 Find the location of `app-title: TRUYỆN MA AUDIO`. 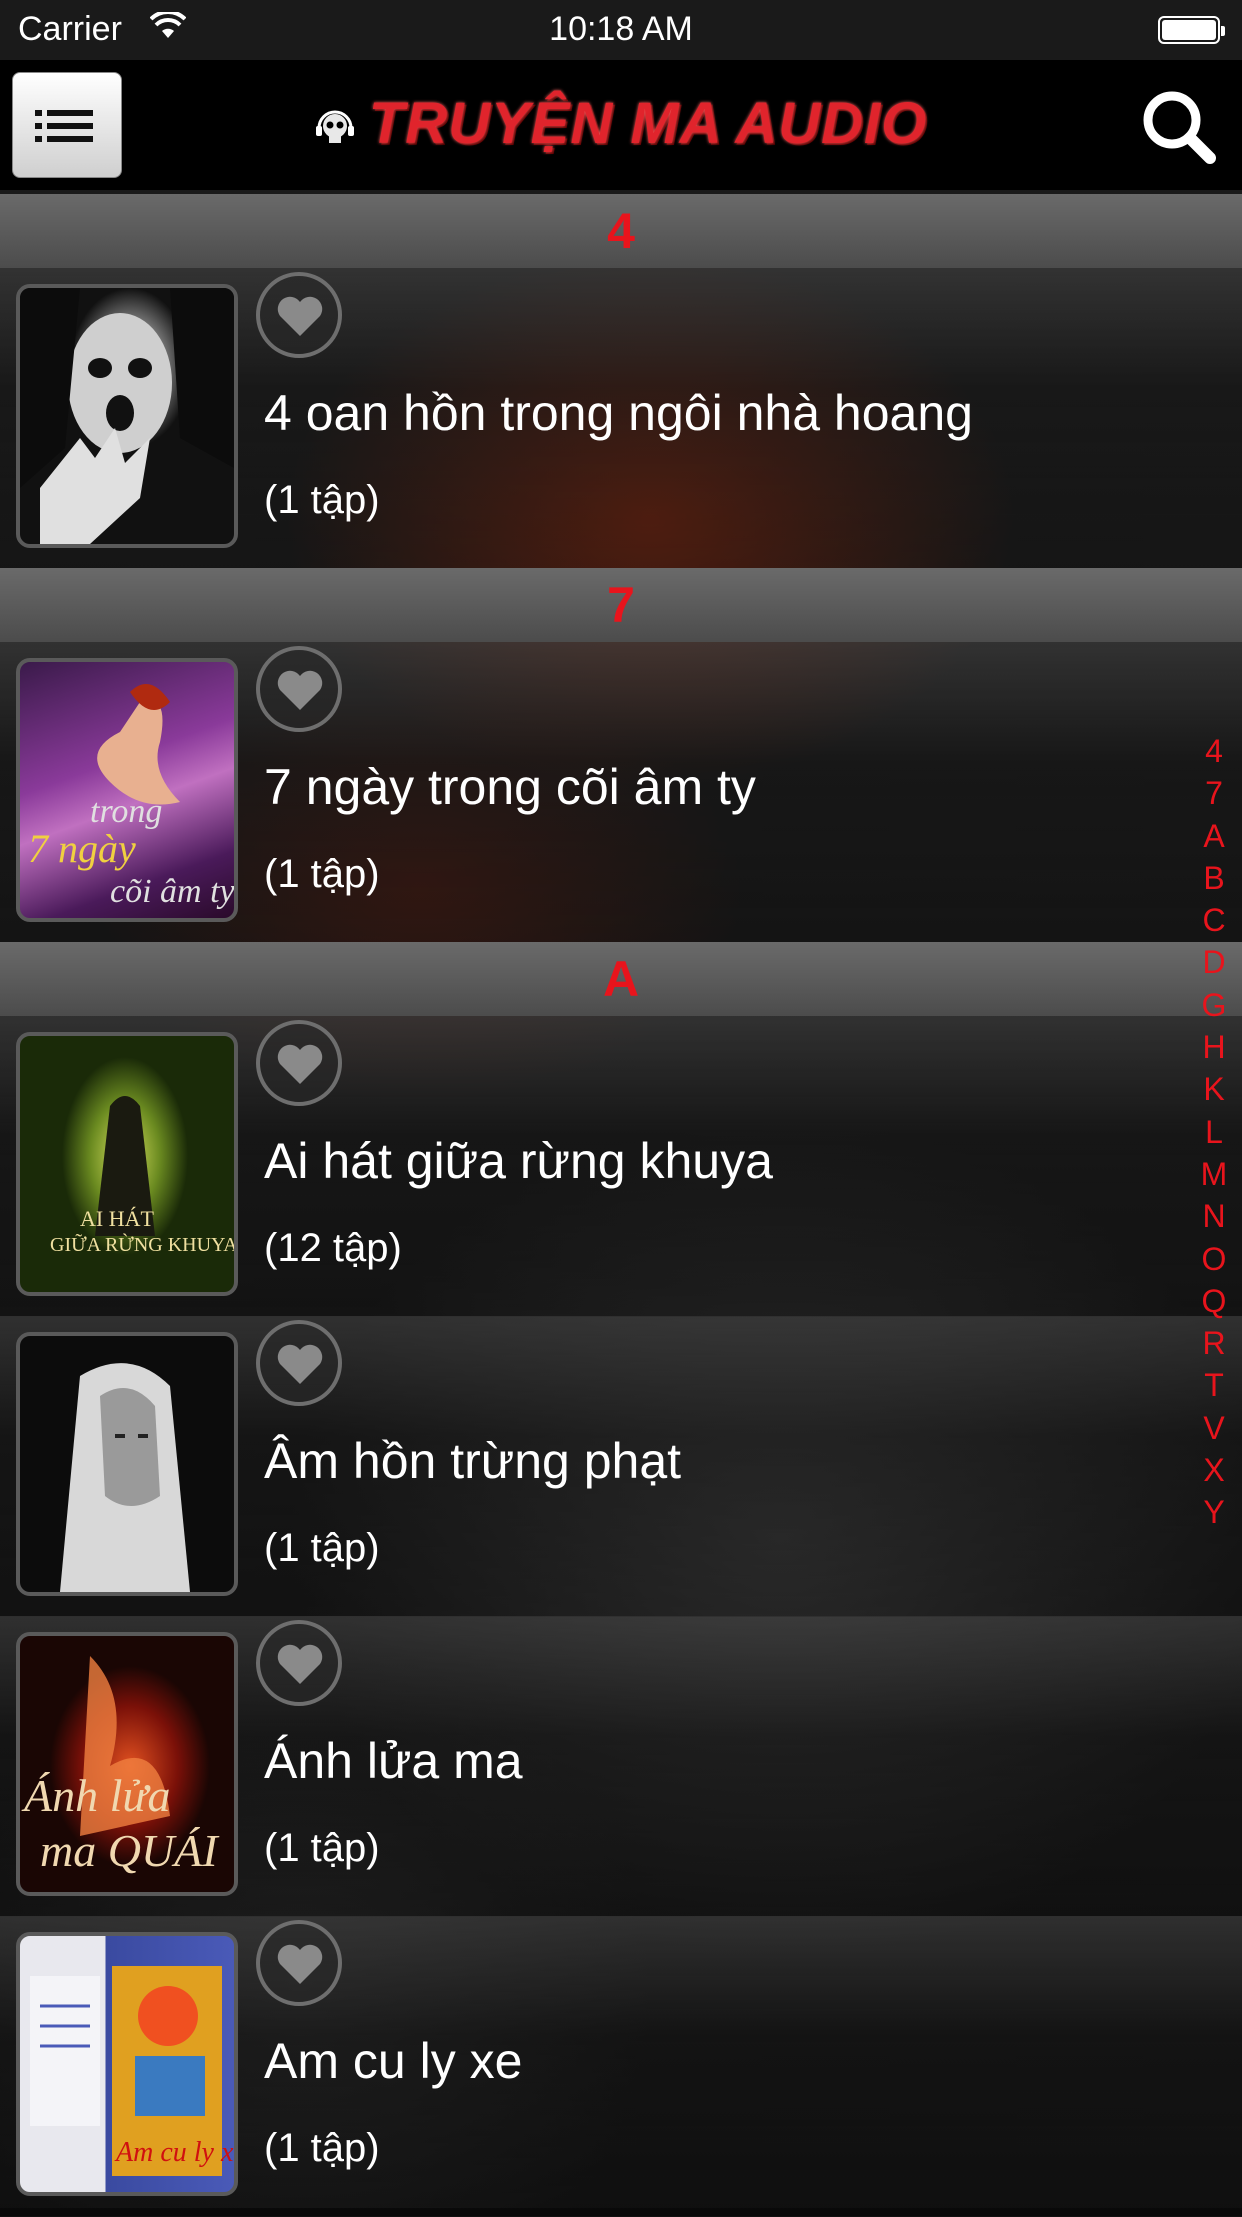

app-title: TRUYỆN MA AUDIO is located at coordinates (648, 123).